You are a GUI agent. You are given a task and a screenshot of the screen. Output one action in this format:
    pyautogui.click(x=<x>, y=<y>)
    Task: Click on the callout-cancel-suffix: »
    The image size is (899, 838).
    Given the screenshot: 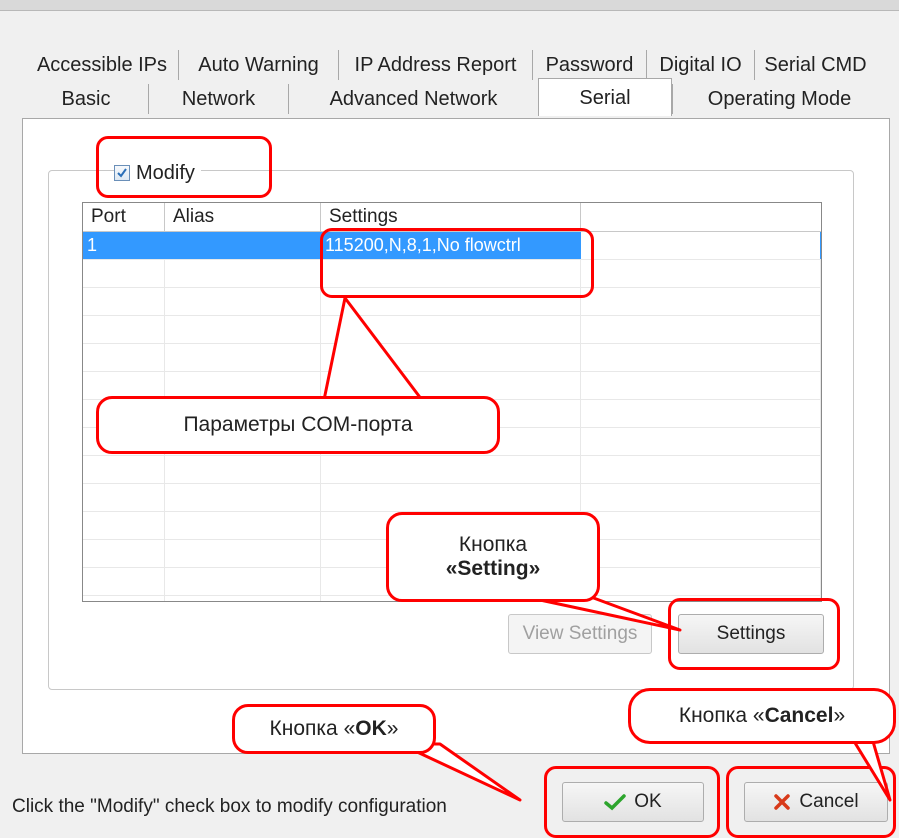 What is the action you would take?
    pyautogui.click(x=839, y=715)
    